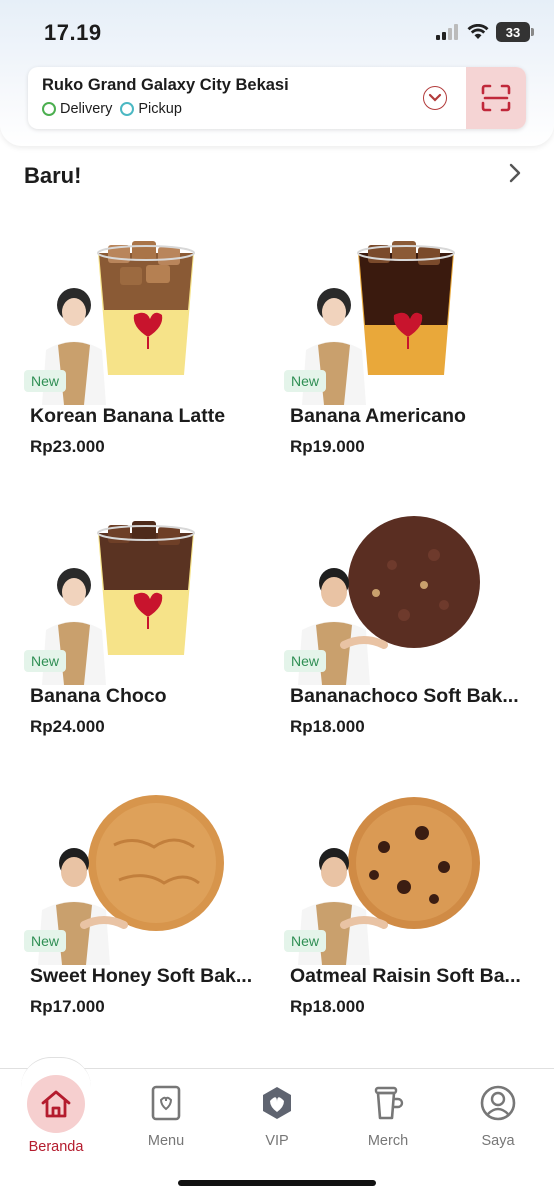  What do you see at coordinates (388, 1103) in the screenshot?
I see `merch-cup-icon` at bounding box center [388, 1103].